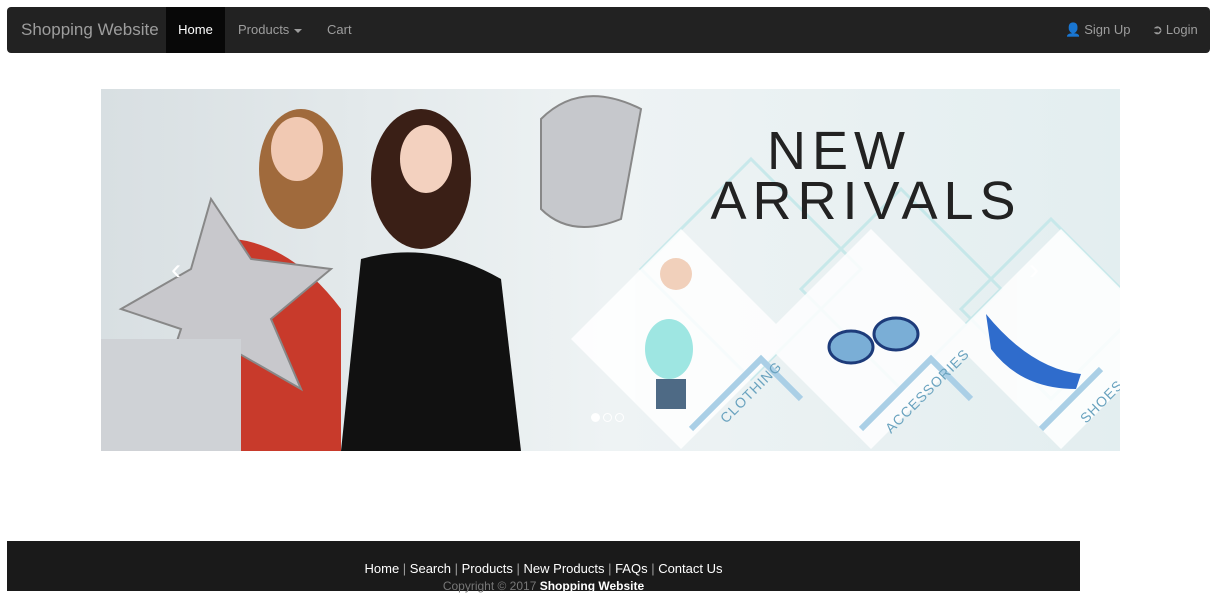 The image size is (1216, 593). I want to click on caret-down-icon, so click(298, 30).